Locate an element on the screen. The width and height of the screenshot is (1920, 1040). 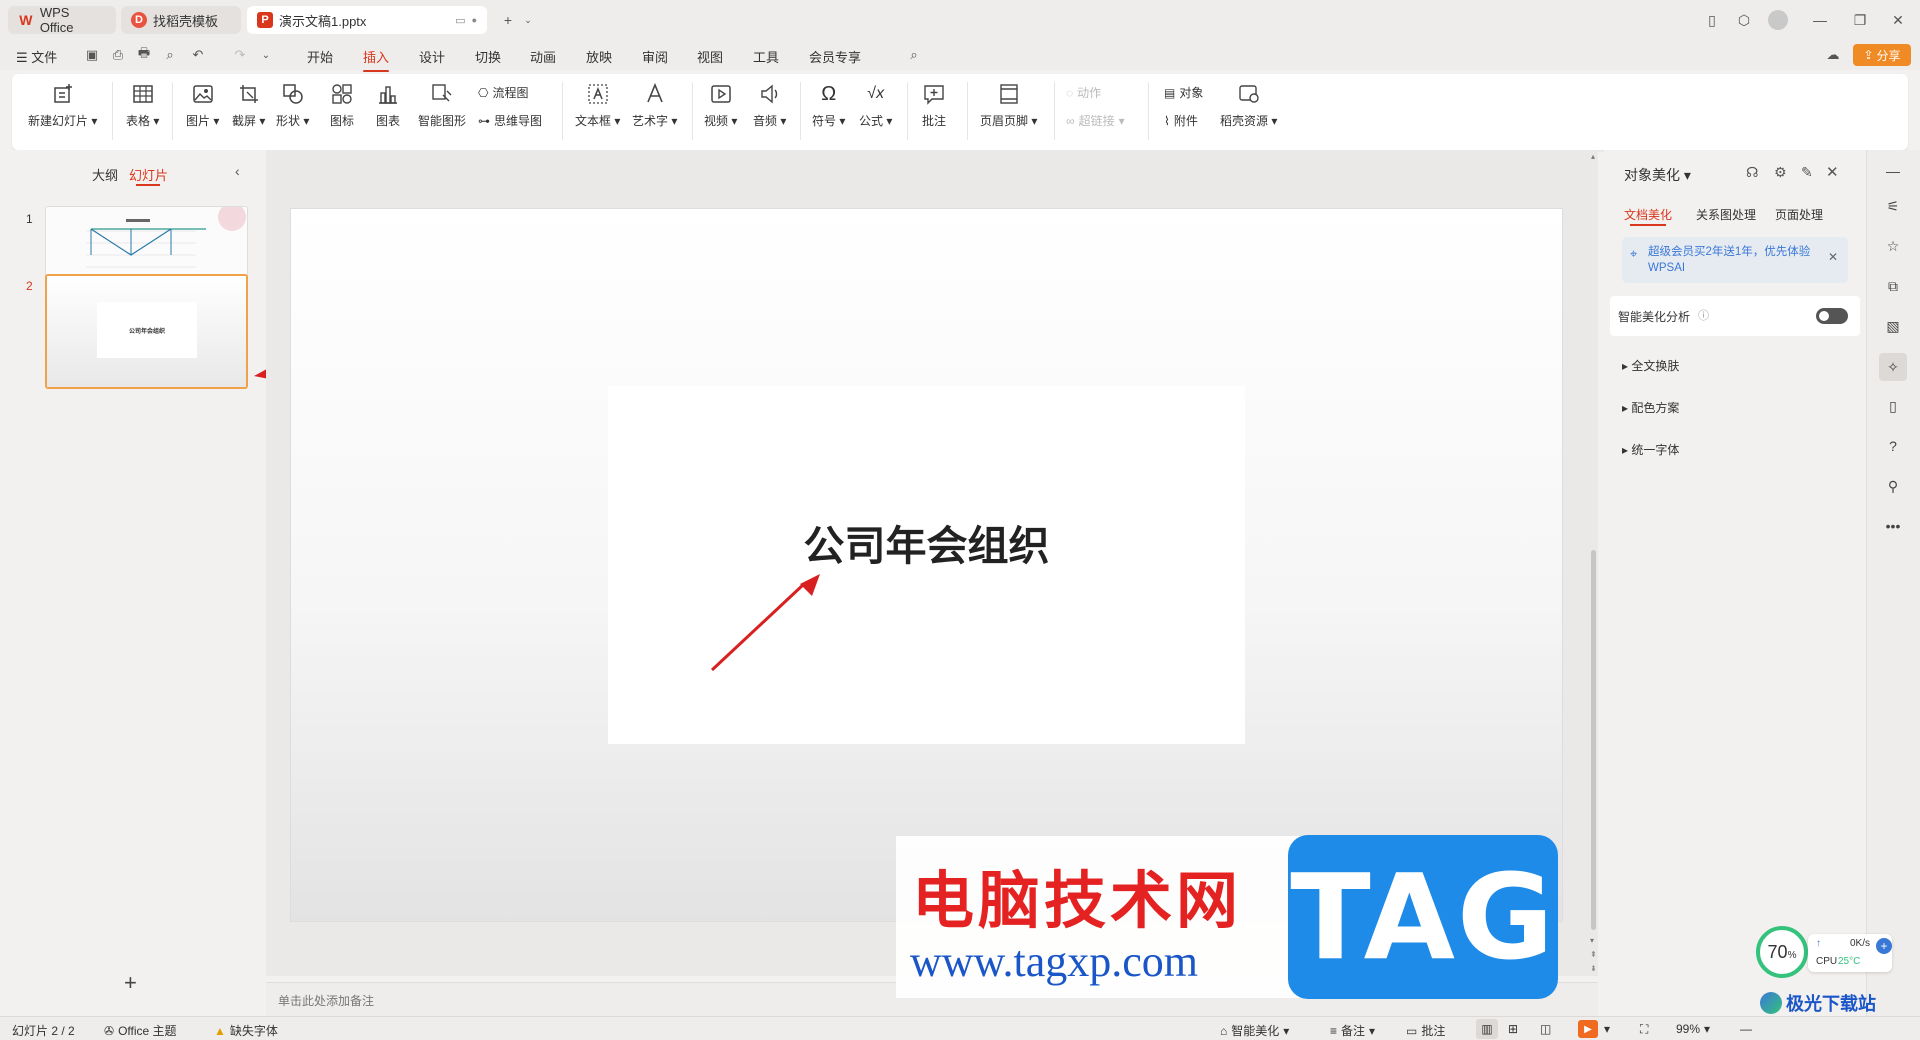
smart-graphic-button: 智能图形 is located at coordinates (442, 105).